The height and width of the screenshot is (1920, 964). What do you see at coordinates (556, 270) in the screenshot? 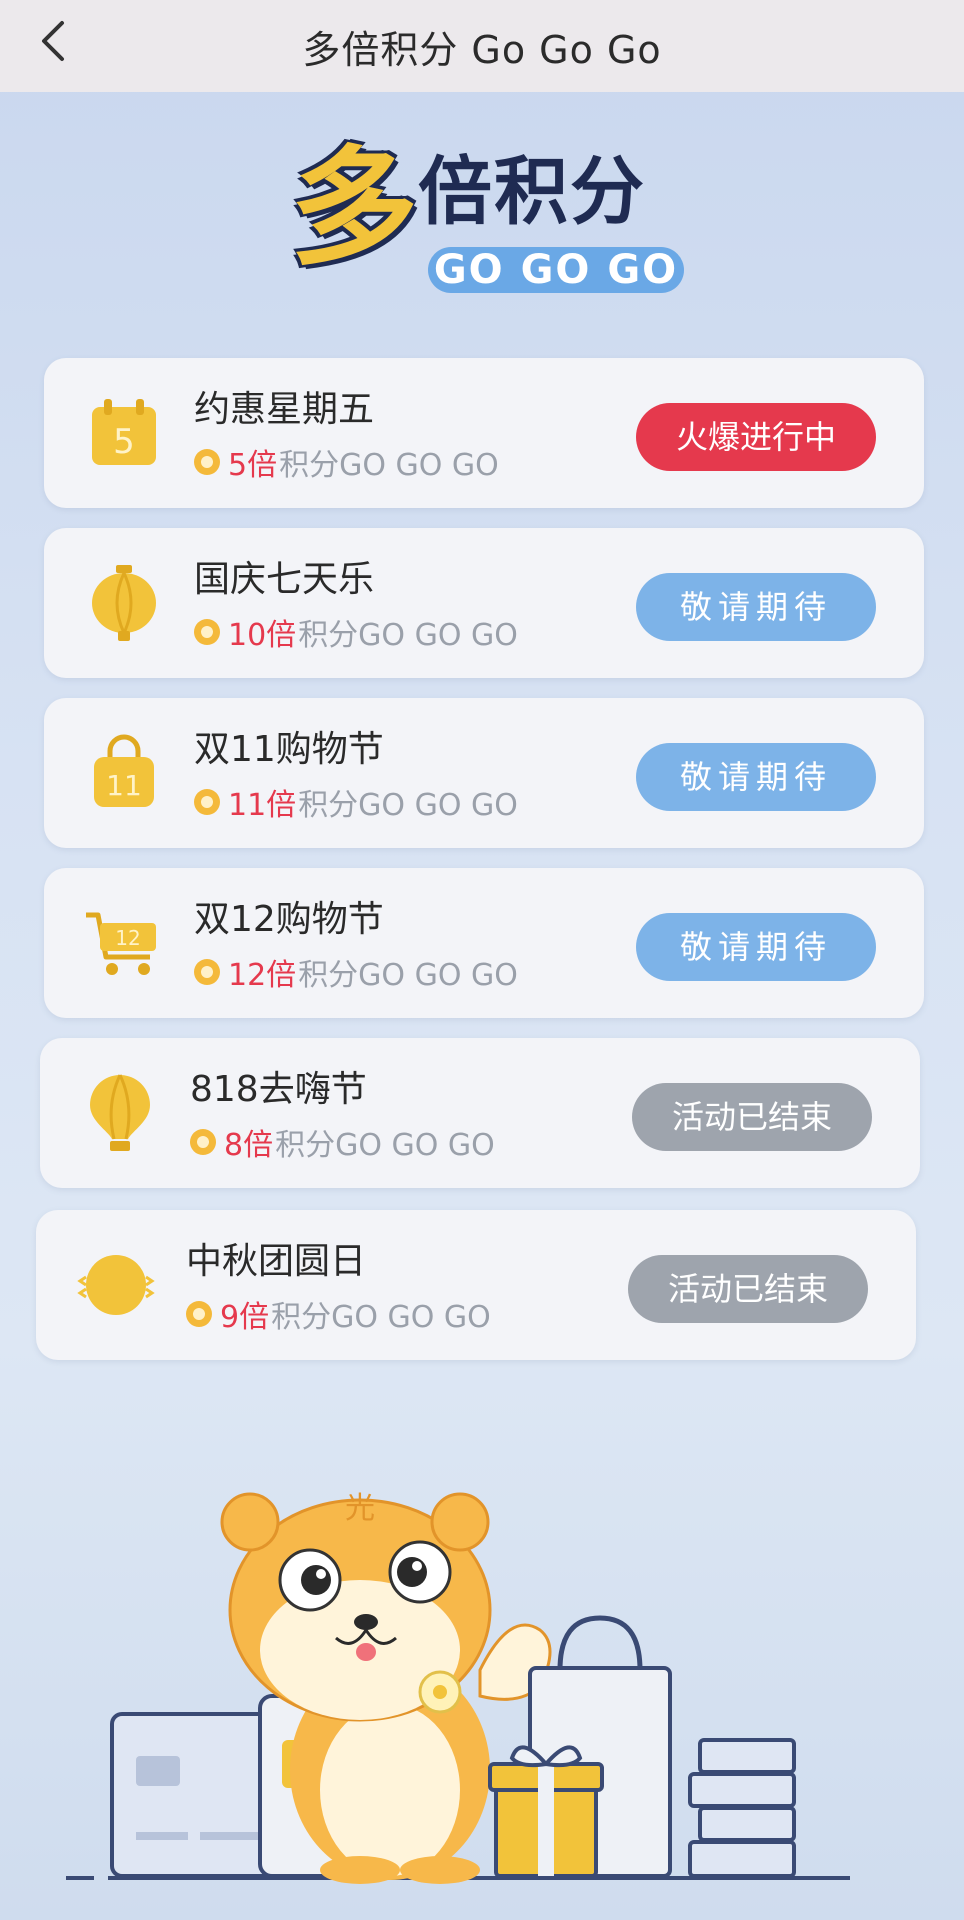
I see `banner-gogo: GO GO GO` at bounding box center [556, 270].